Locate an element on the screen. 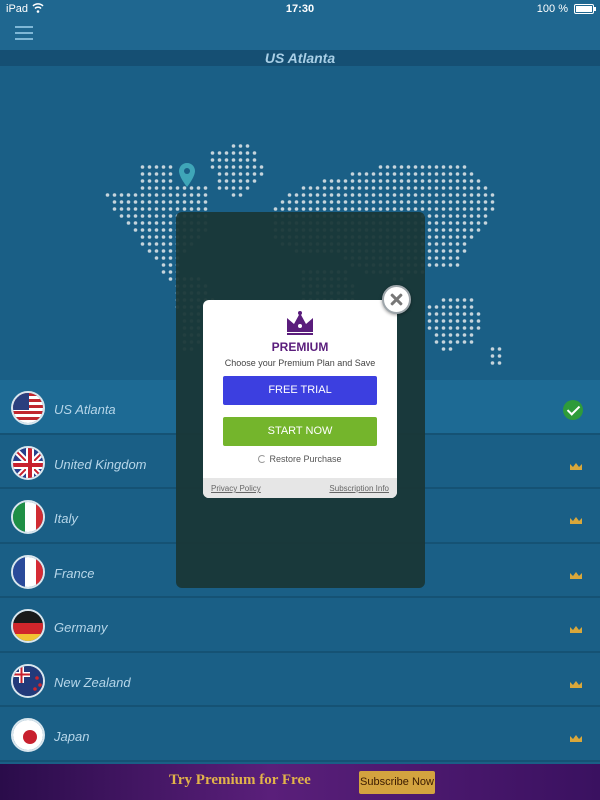 This screenshot has height=800, width=600. location-title: US Atlanta is located at coordinates (300, 58).